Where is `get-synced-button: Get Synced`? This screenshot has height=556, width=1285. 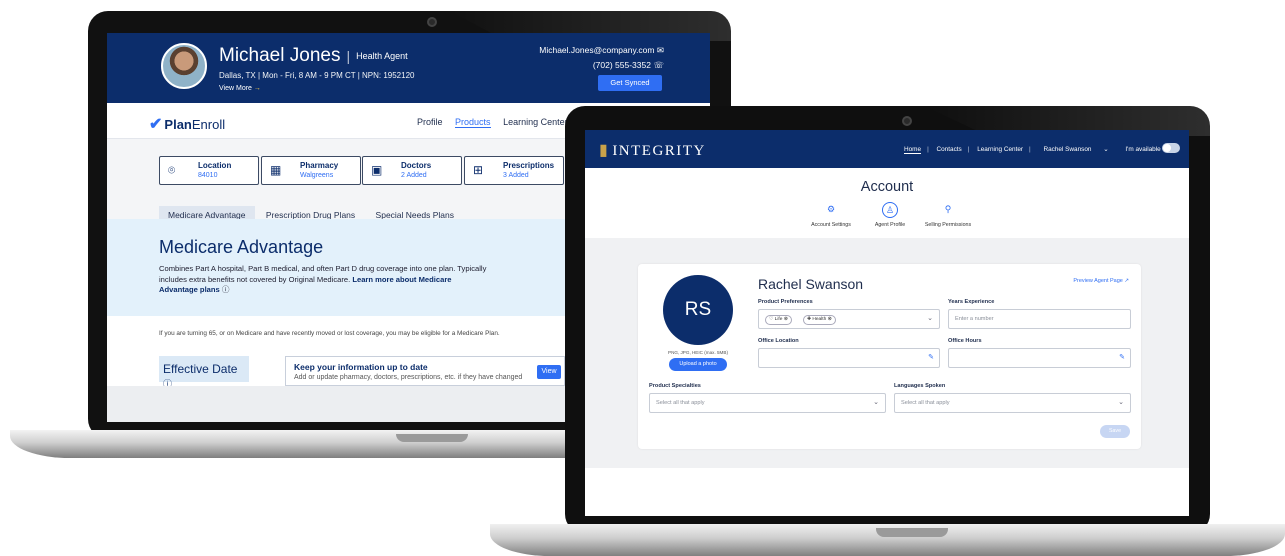
get-synced-button: Get Synced is located at coordinates (630, 83).